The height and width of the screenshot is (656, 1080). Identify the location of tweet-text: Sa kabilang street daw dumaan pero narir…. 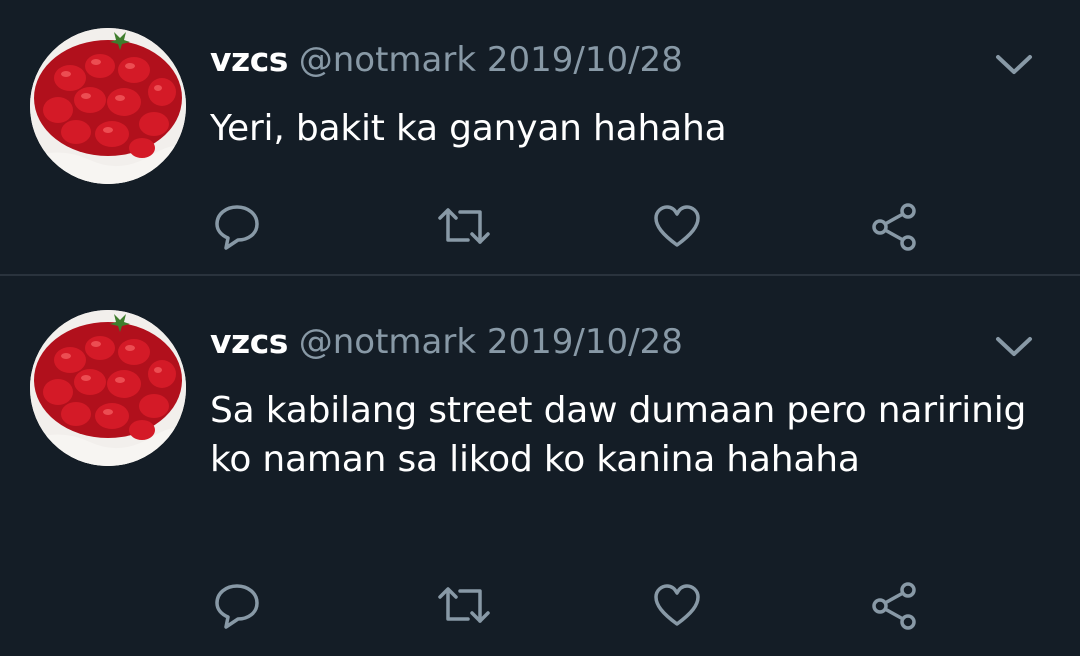
(618, 435).